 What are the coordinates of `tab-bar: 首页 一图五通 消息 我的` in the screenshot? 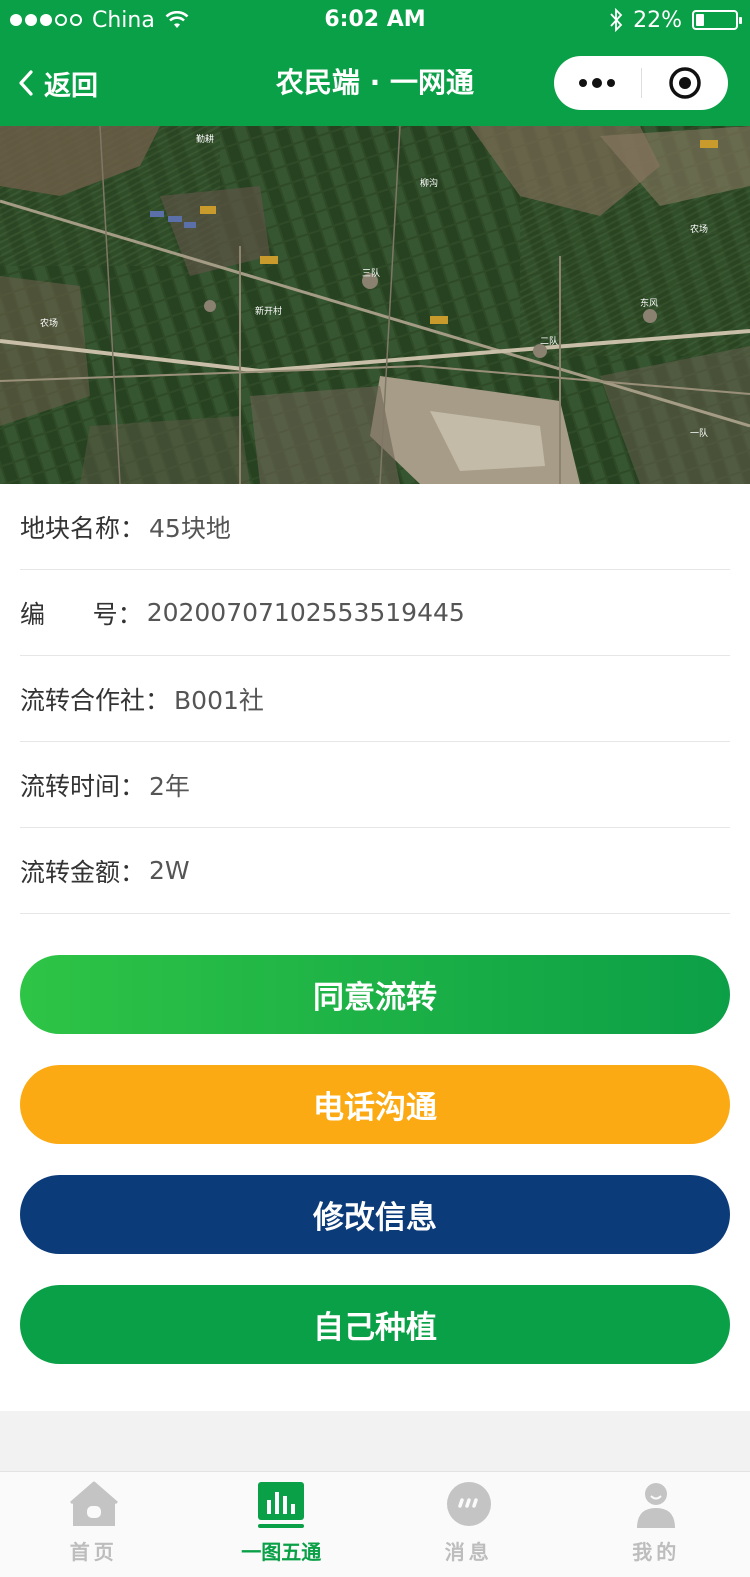 It's located at (375, 1524).